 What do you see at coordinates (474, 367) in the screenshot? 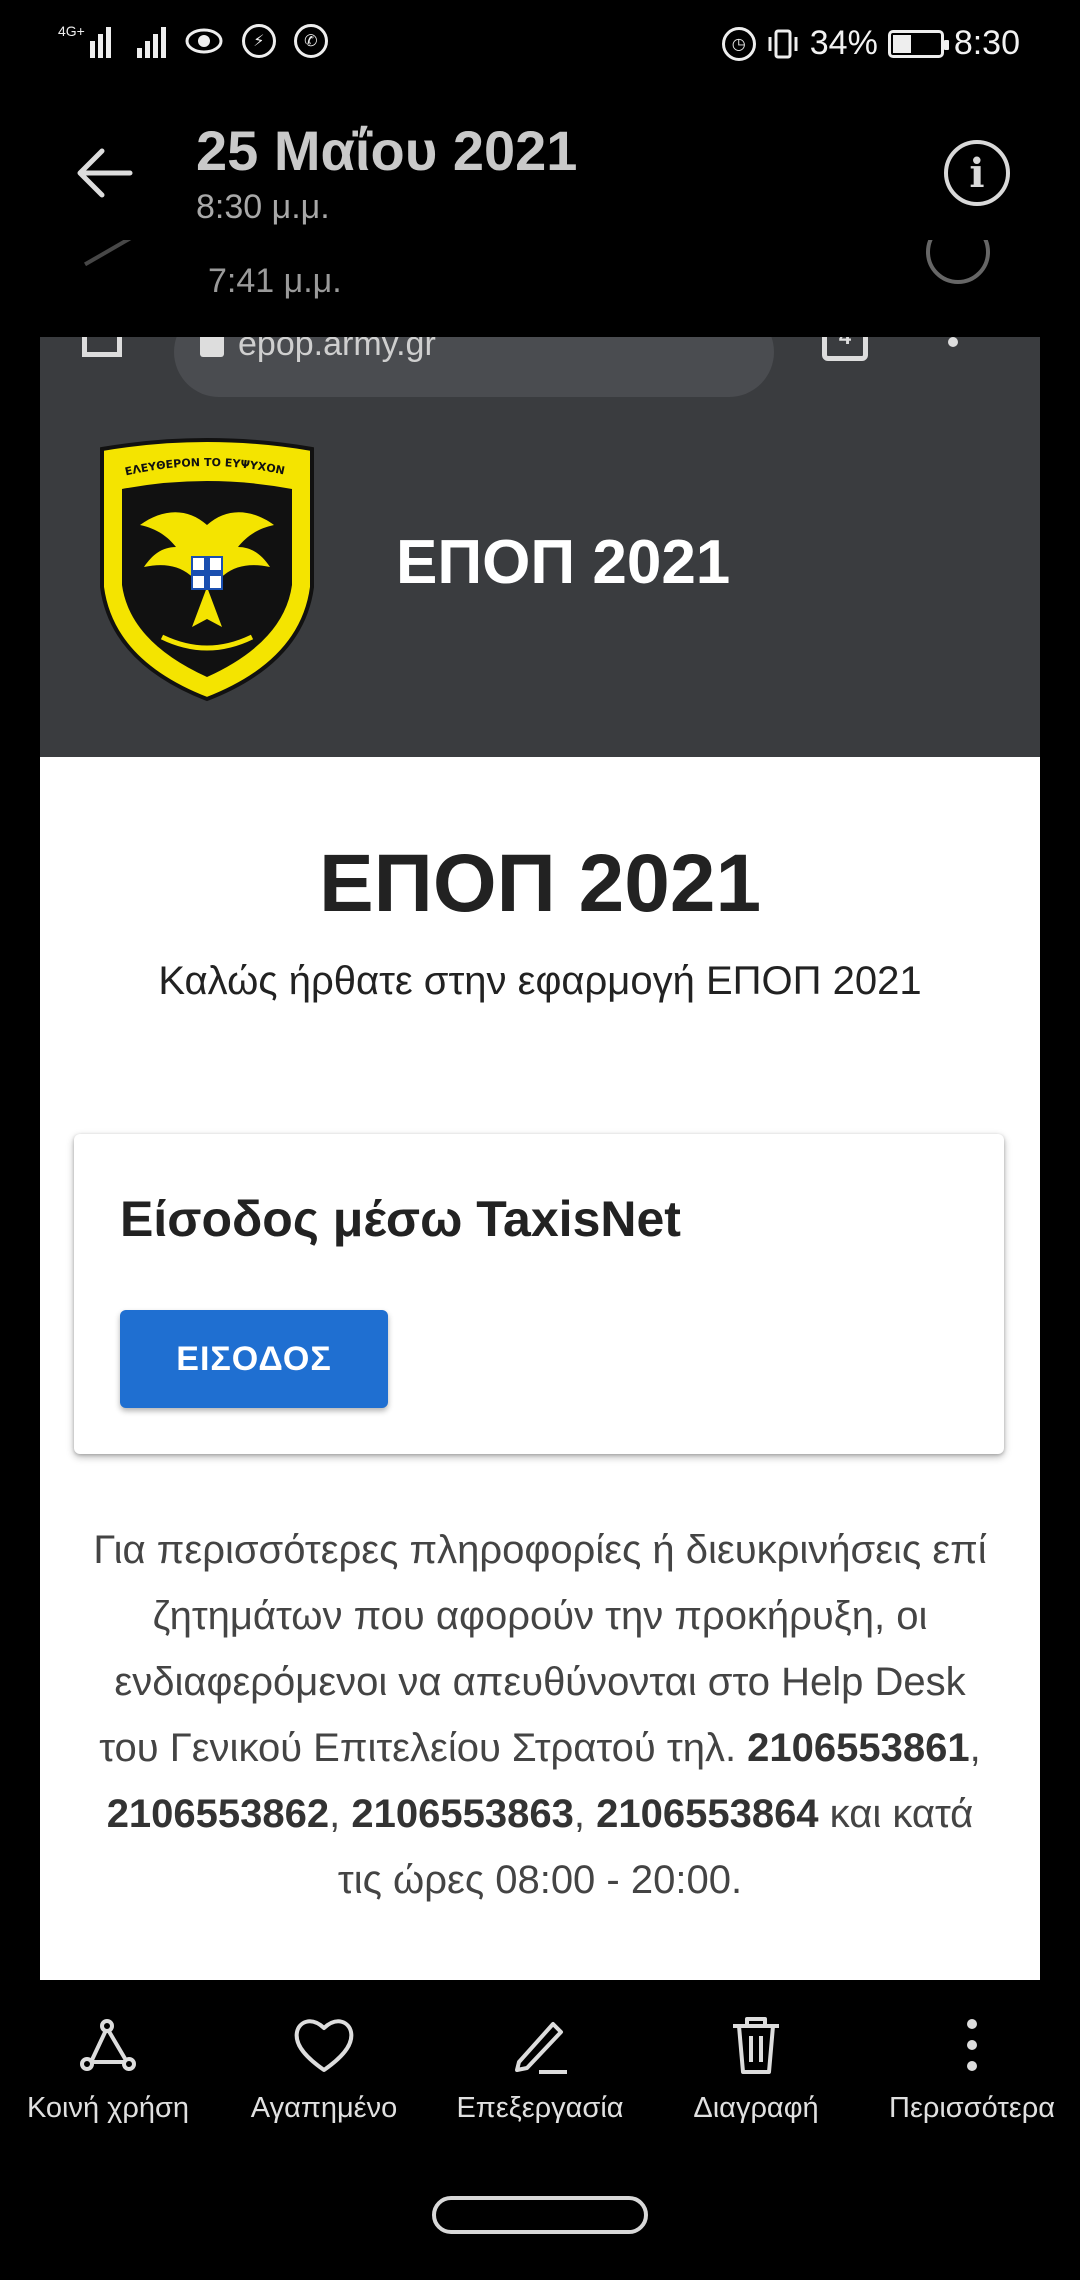
I see `url-bar: epop.army.gr` at bounding box center [474, 367].